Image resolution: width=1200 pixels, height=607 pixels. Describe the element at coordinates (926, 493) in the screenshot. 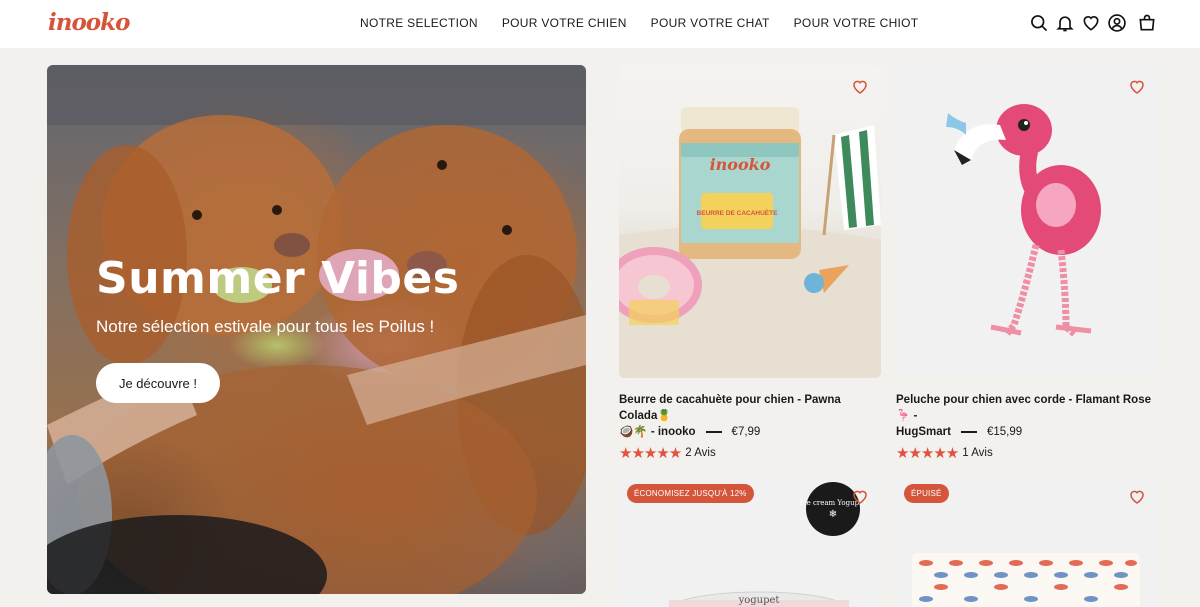

I see `sold-out-badge: ÉPUISÉ` at that location.